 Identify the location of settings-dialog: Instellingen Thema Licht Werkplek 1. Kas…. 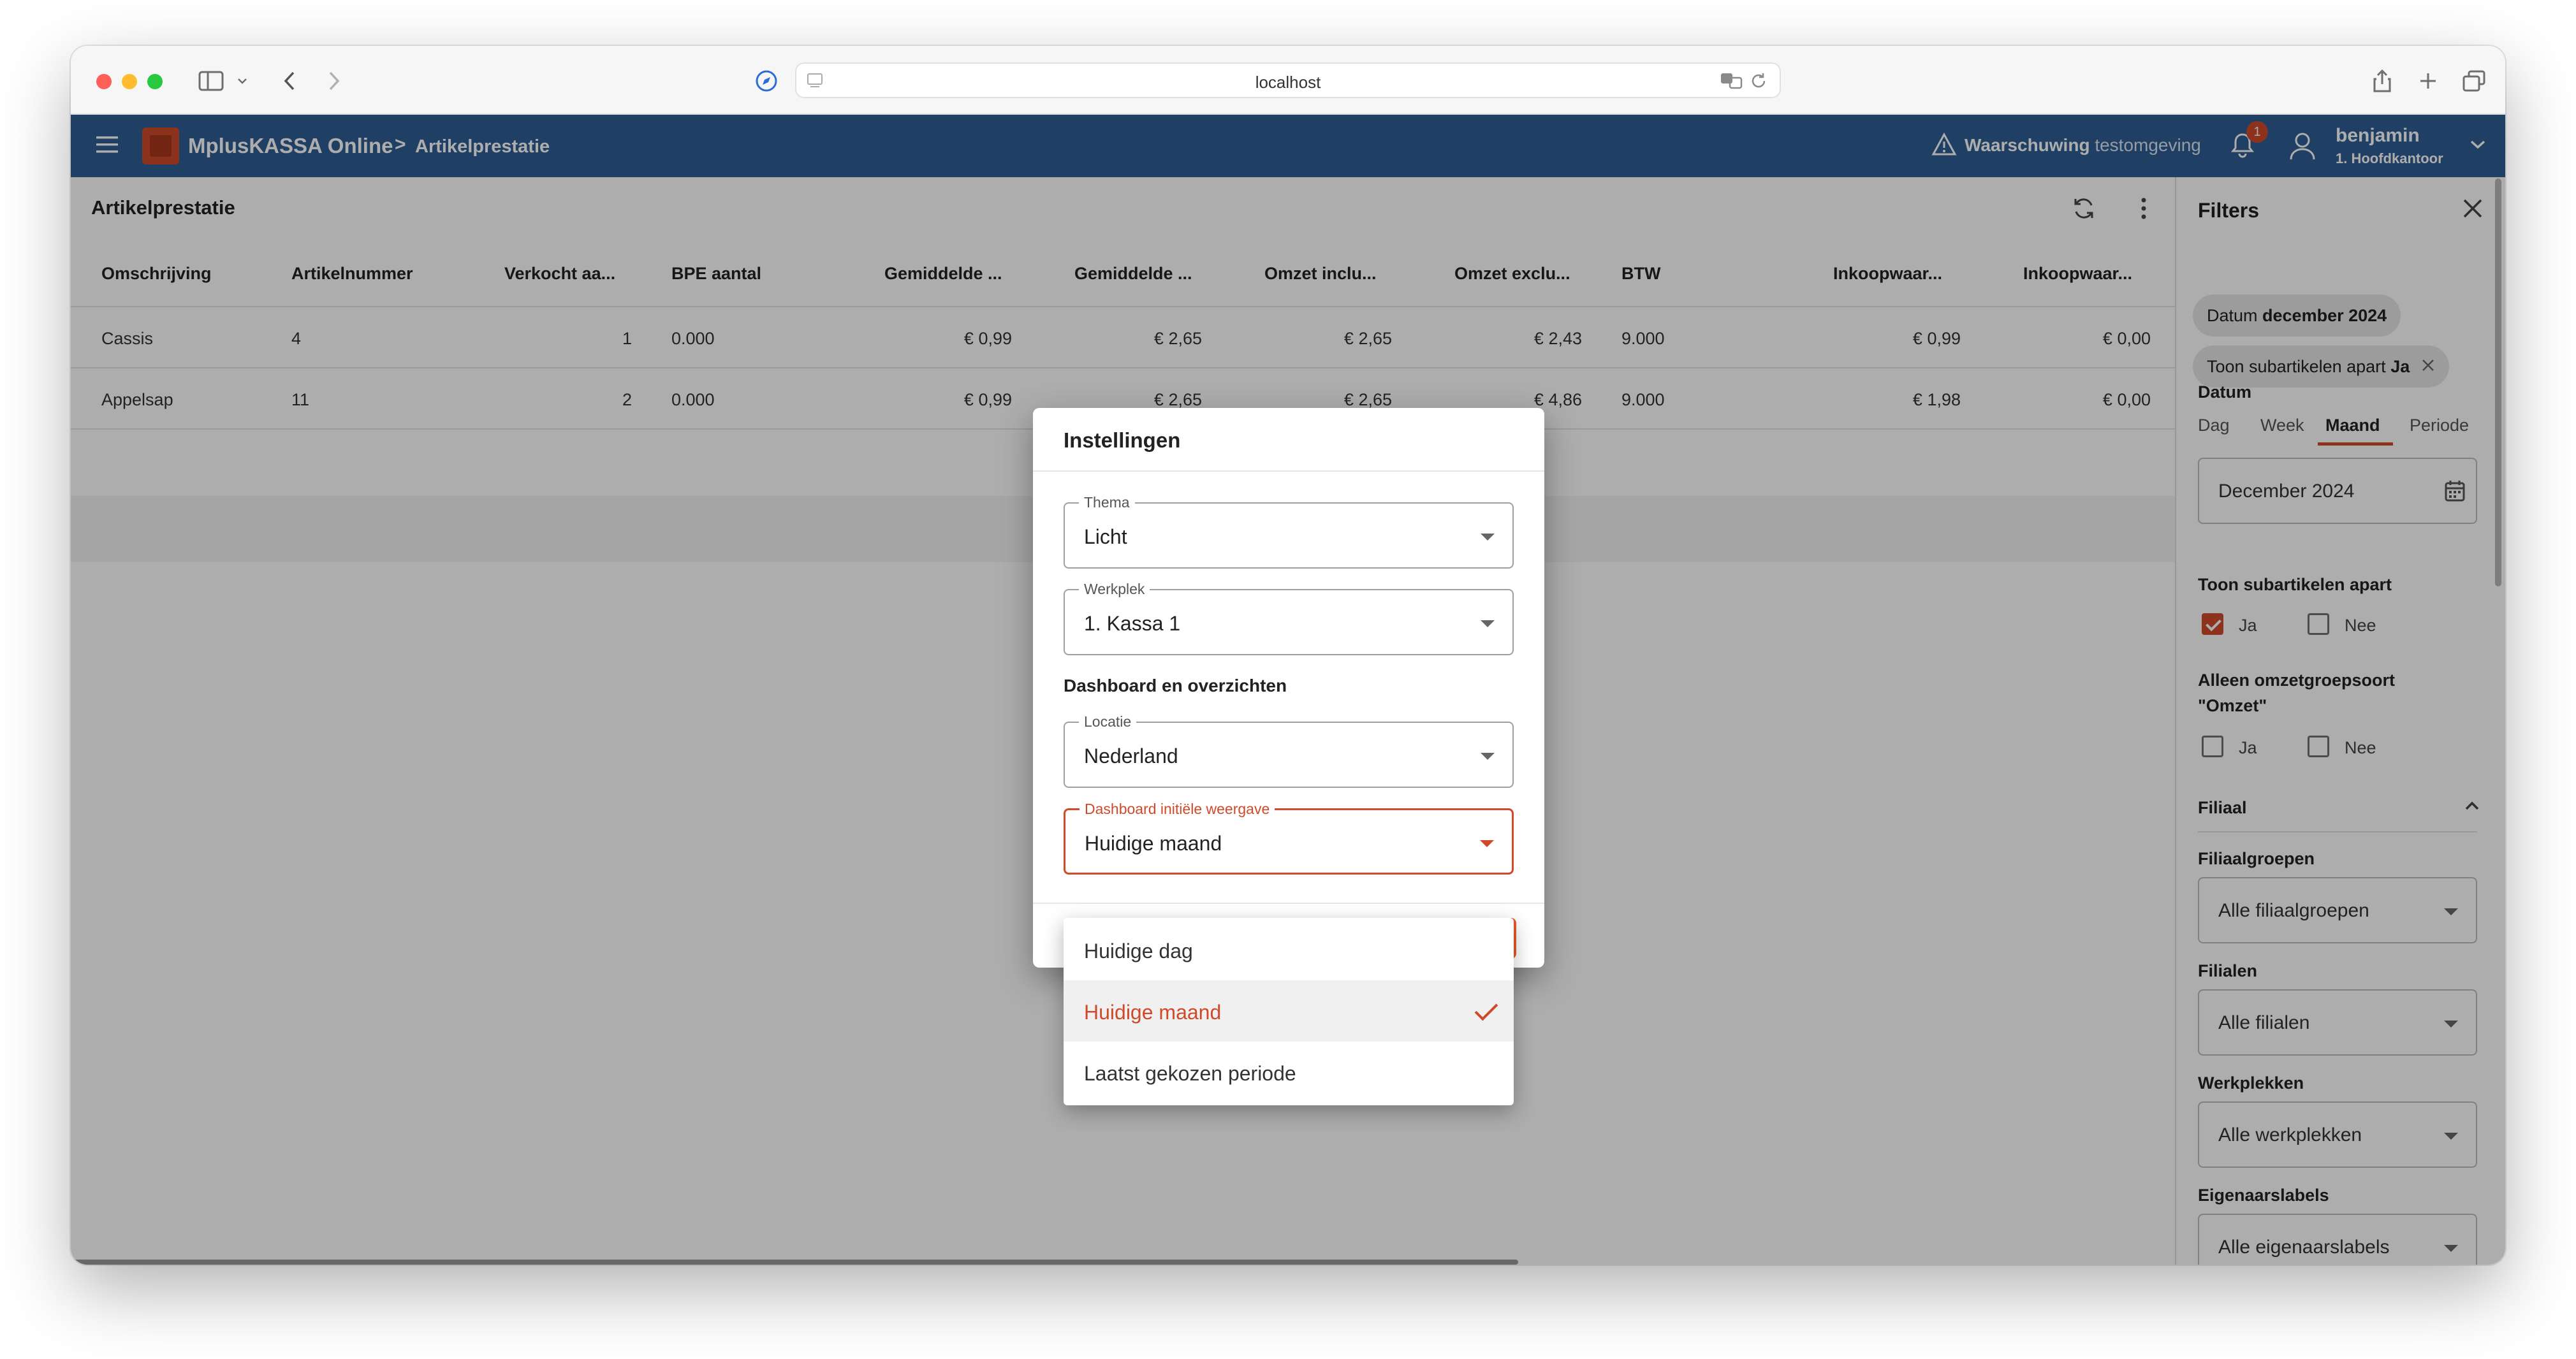
(1288, 688).